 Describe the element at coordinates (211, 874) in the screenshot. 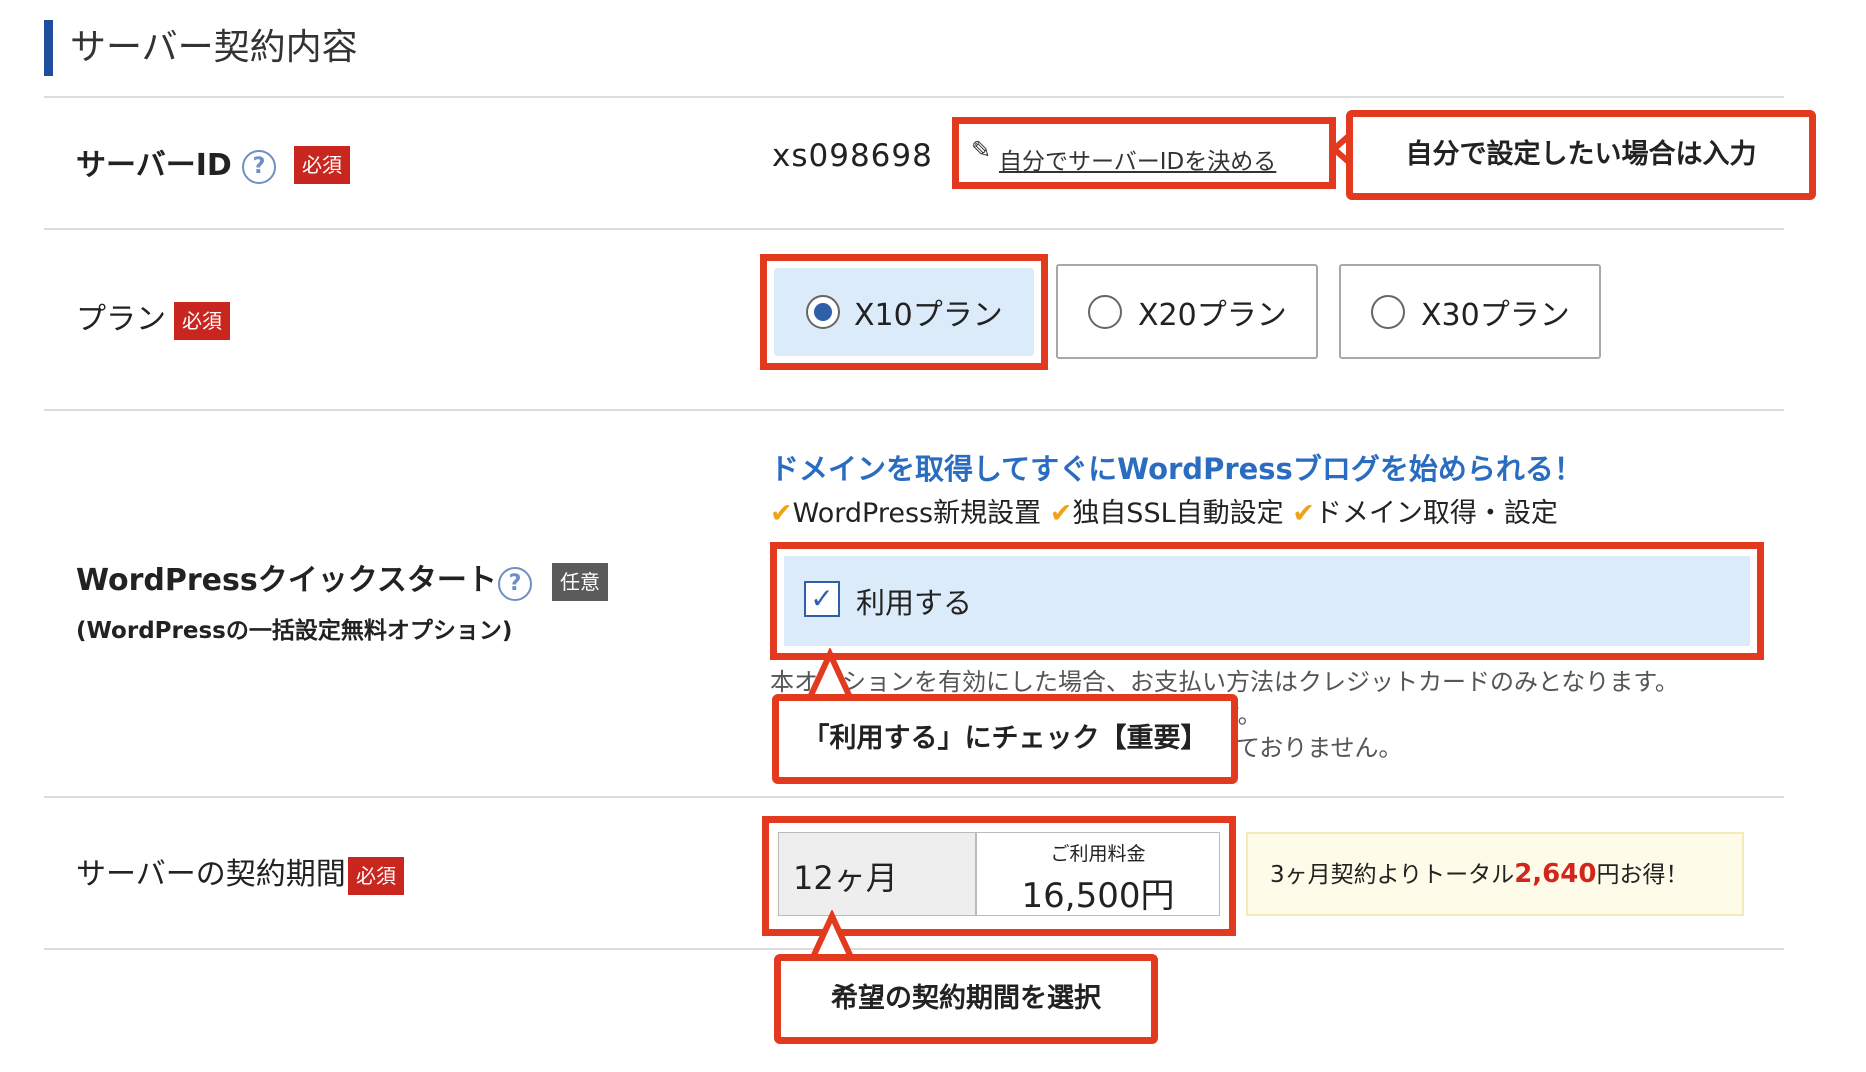

I see `period-label: サーバーの契約期間` at that location.